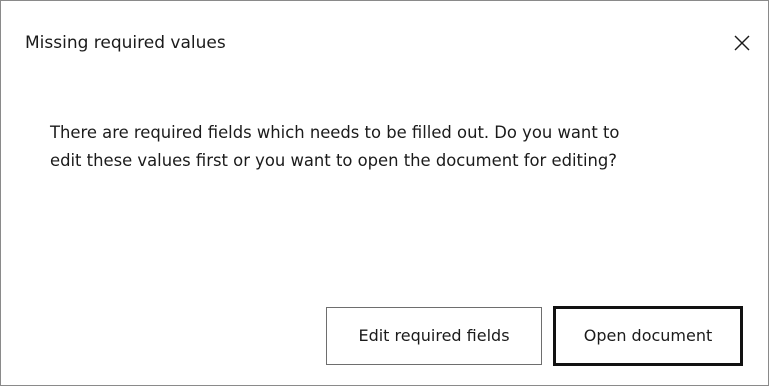 The width and height of the screenshot is (769, 386). Describe the element at coordinates (125, 43) in the screenshot. I see `dialog-title: Missing required values` at that location.